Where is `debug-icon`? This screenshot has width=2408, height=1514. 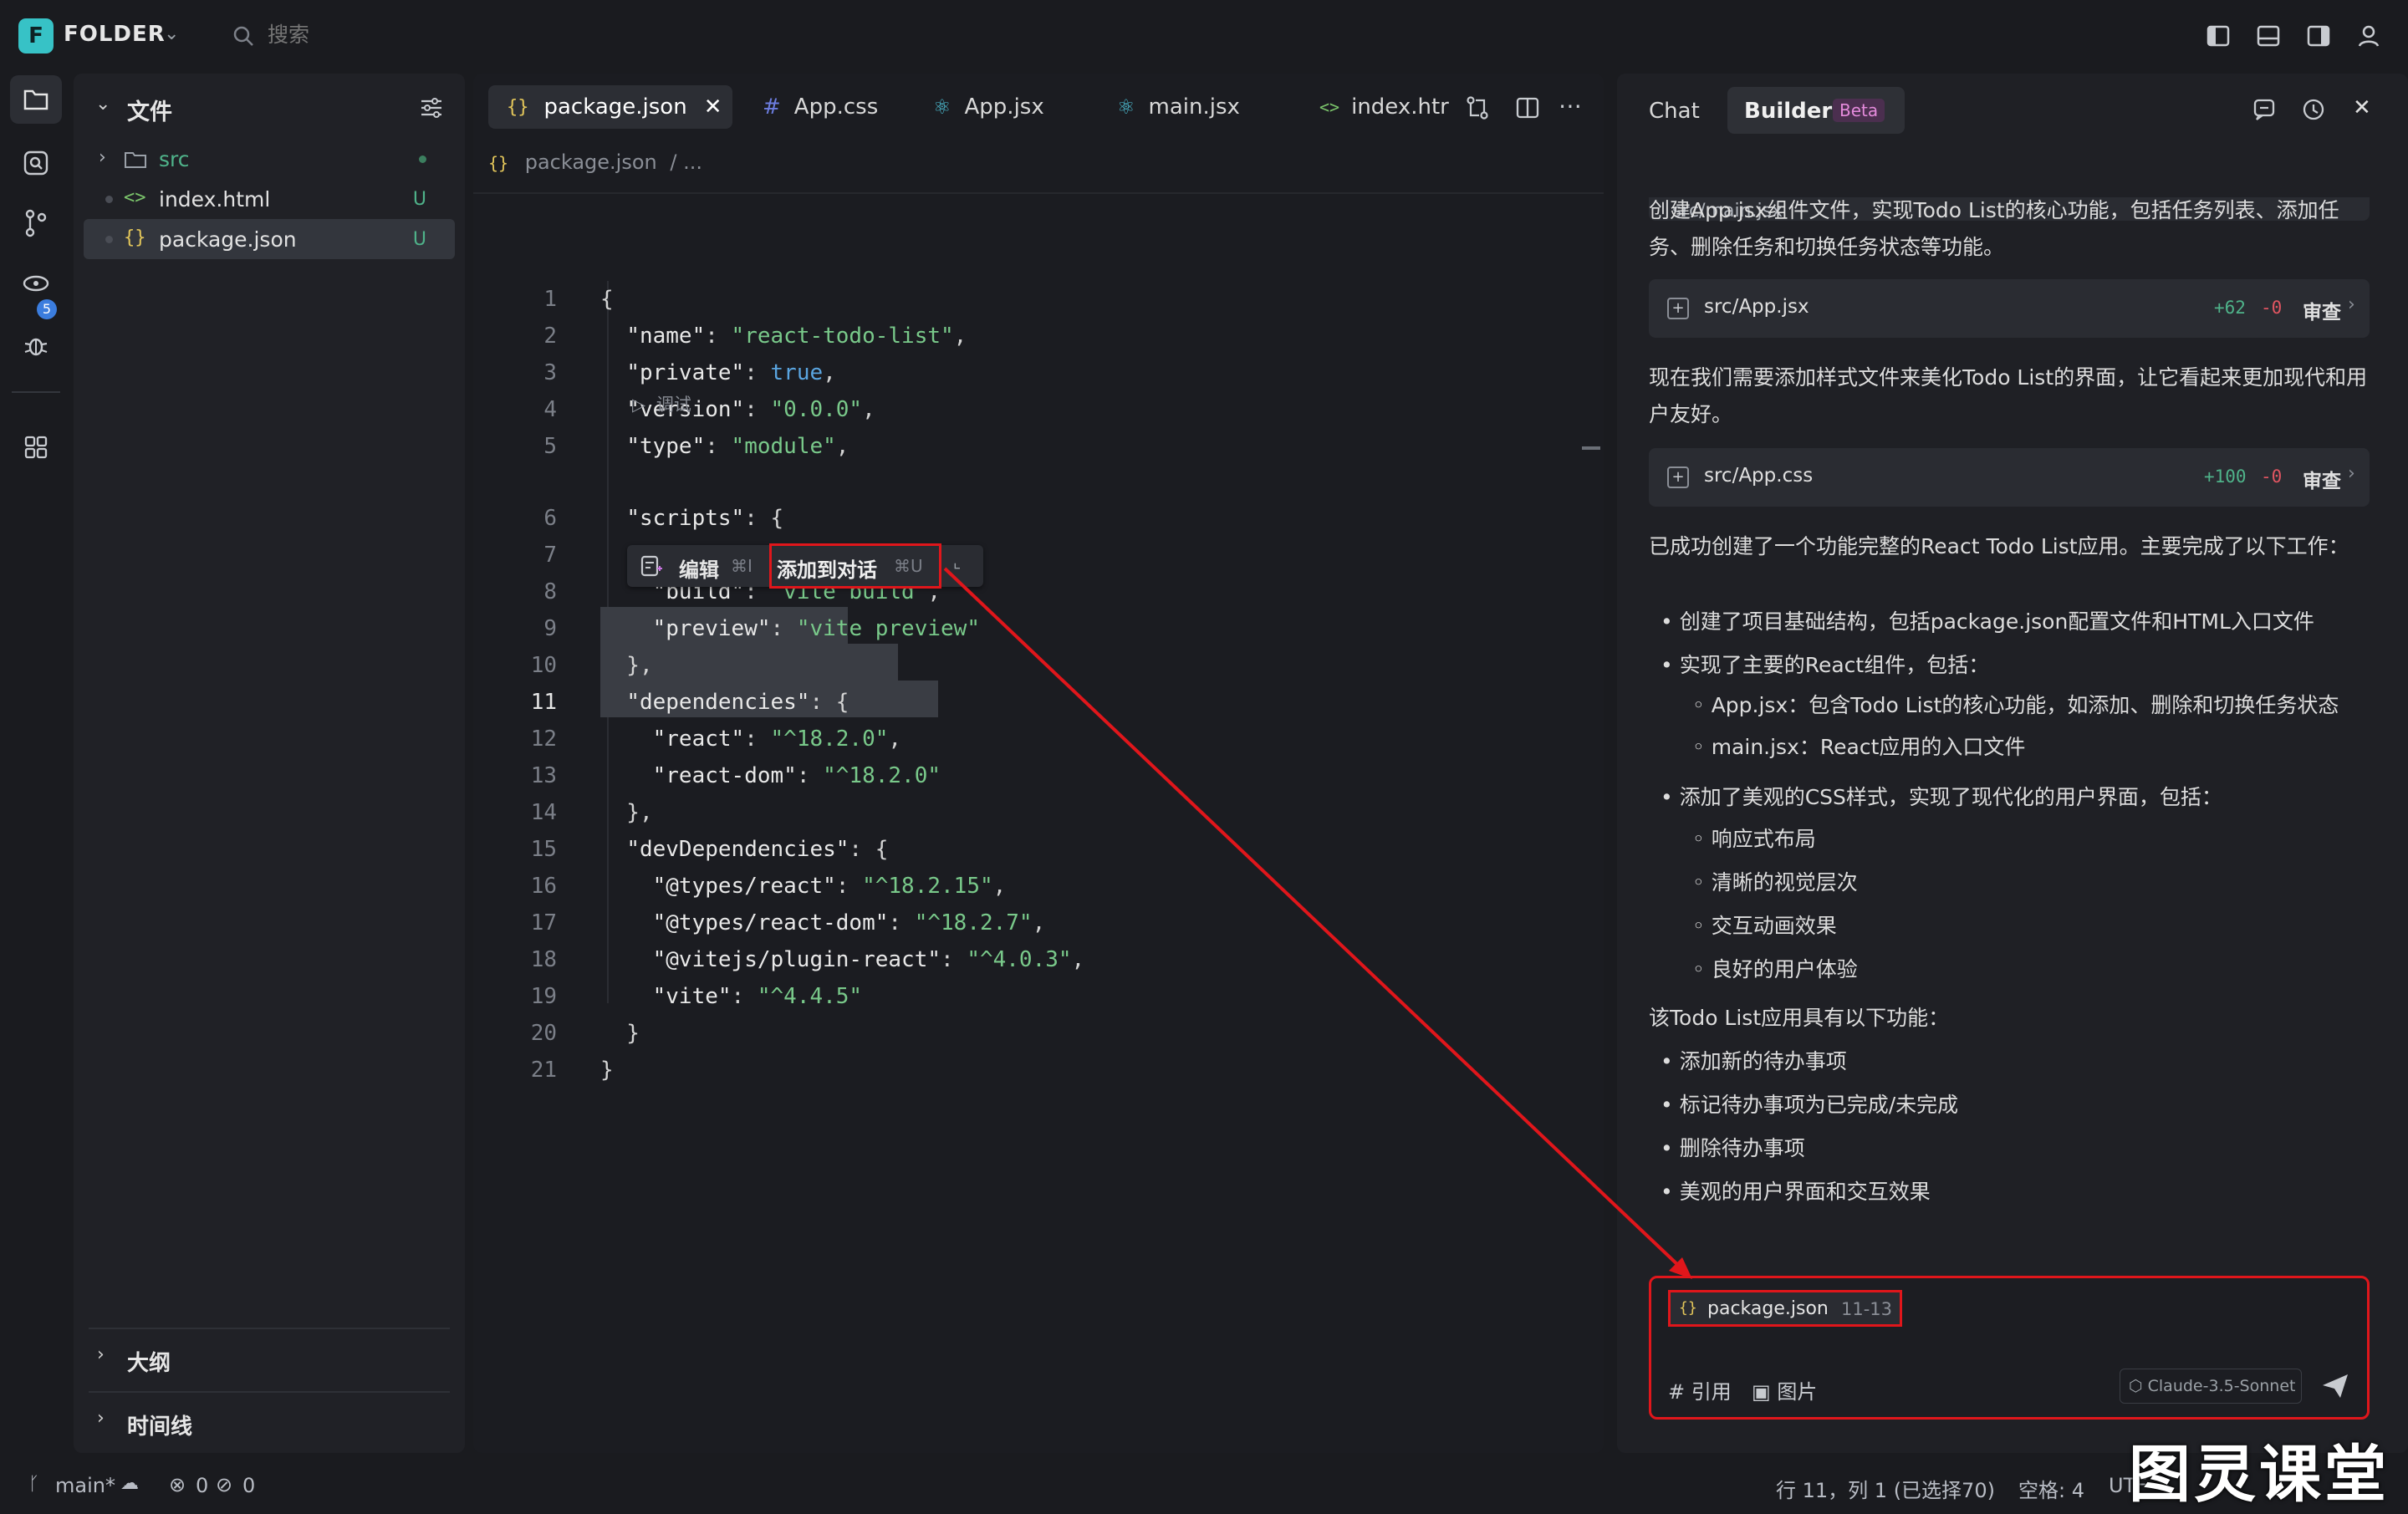 debug-icon is located at coordinates (36, 346).